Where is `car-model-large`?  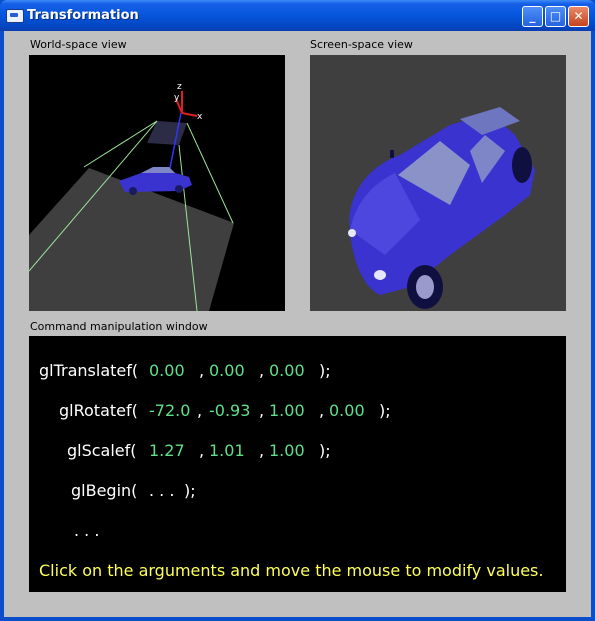
car-model-large is located at coordinates (441, 208).